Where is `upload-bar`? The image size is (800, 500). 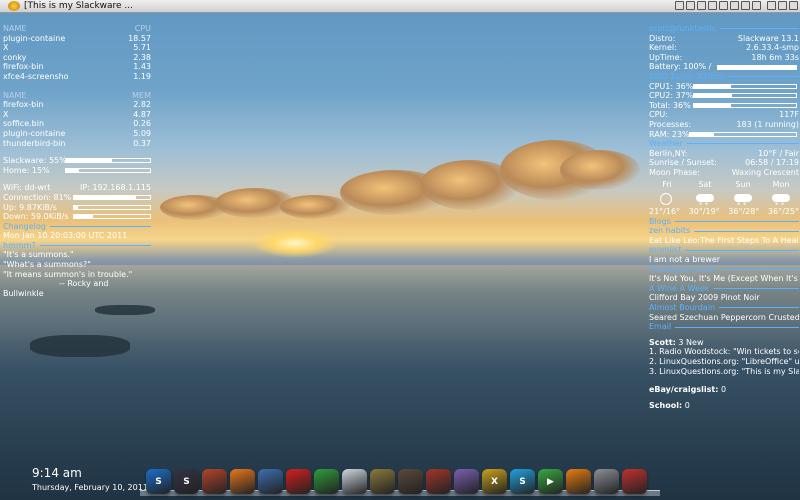 upload-bar is located at coordinates (112, 207).